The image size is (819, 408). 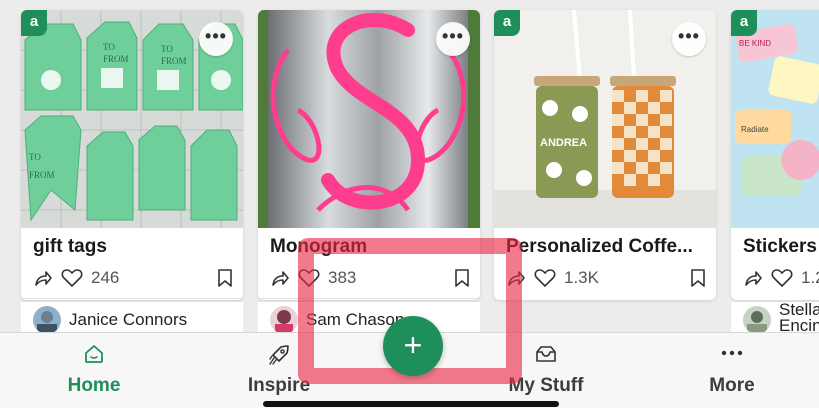 What do you see at coordinates (133, 247) in the screenshot?
I see `project-title: gift tags` at bounding box center [133, 247].